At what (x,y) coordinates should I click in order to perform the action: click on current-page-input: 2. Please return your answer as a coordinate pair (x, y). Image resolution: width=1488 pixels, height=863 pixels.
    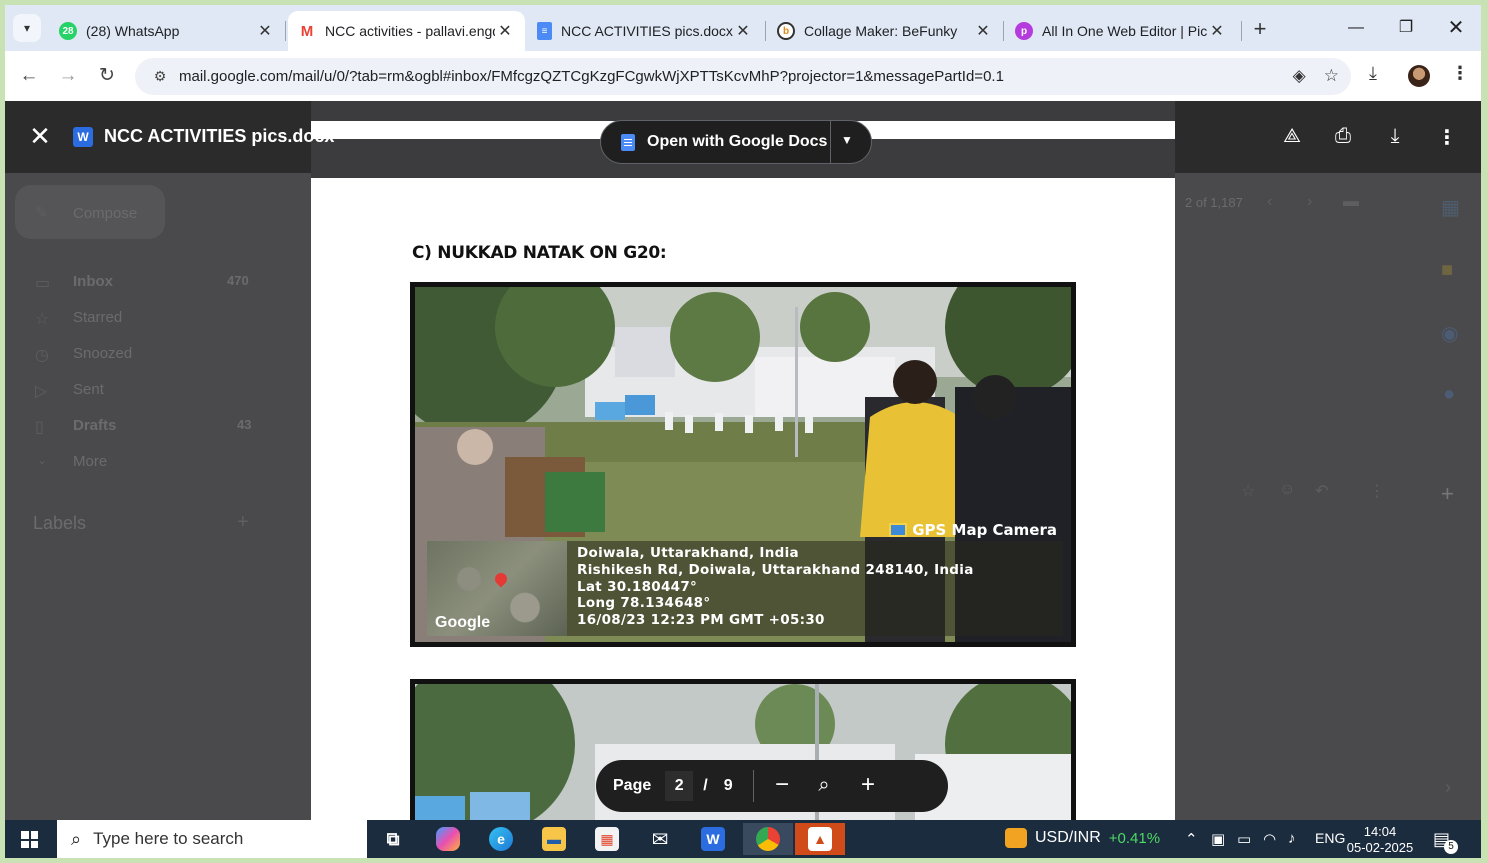
    Looking at the image, I should click on (679, 786).